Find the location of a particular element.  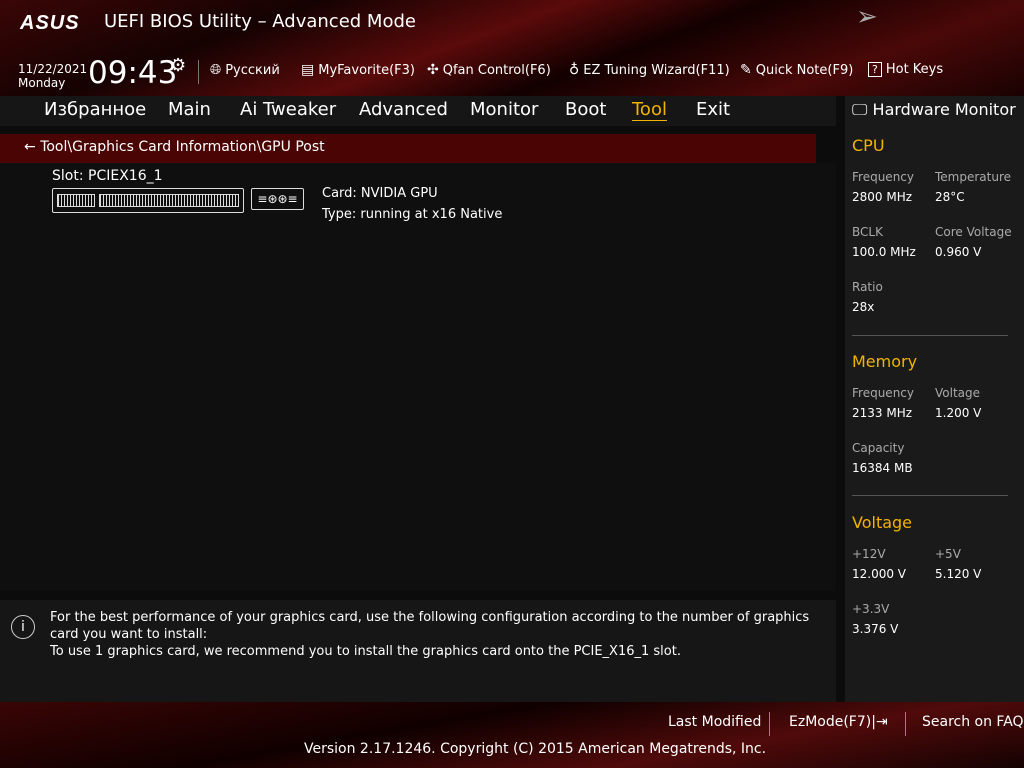

cpu-core-voltage: 0.960 V is located at coordinates (958, 252).